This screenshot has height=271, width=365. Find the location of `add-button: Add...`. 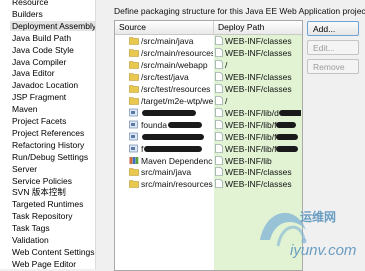

add-button: Add... is located at coordinates (333, 28).